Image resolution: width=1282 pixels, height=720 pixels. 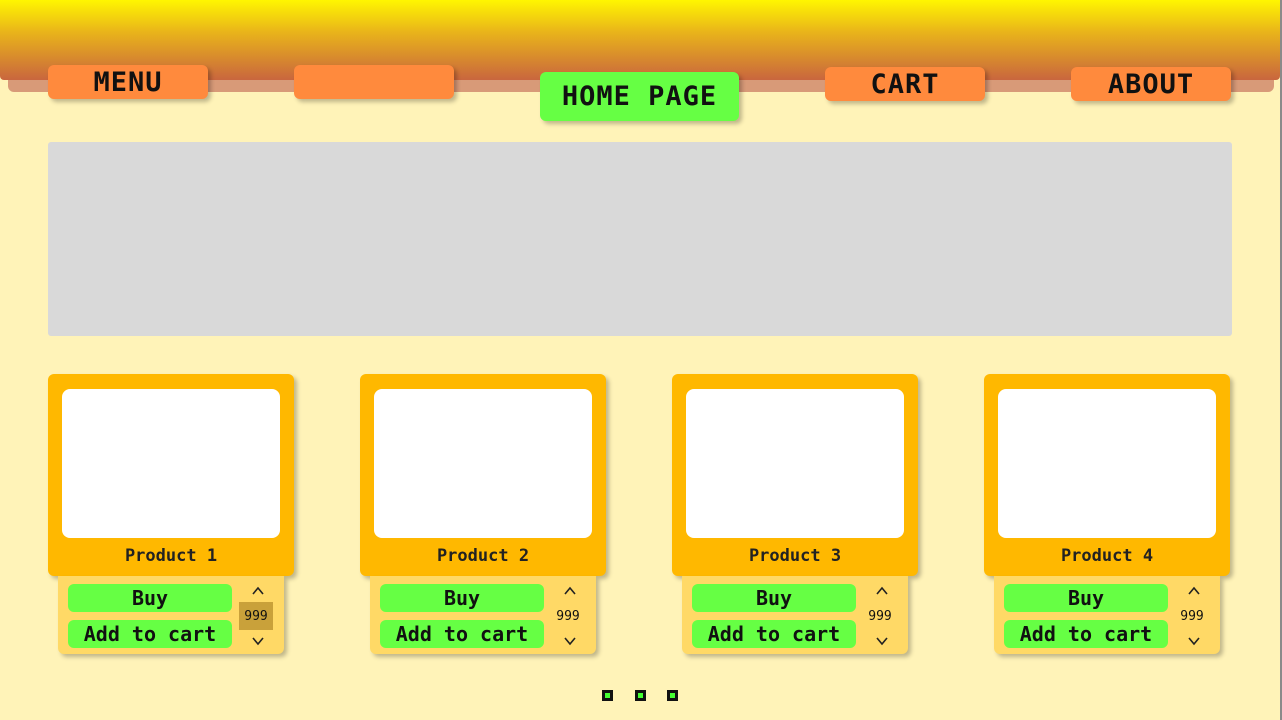 What do you see at coordinates (795, 556) in the screenshot?
I see `product-title: Product 3` at bounding box center [795, 556].